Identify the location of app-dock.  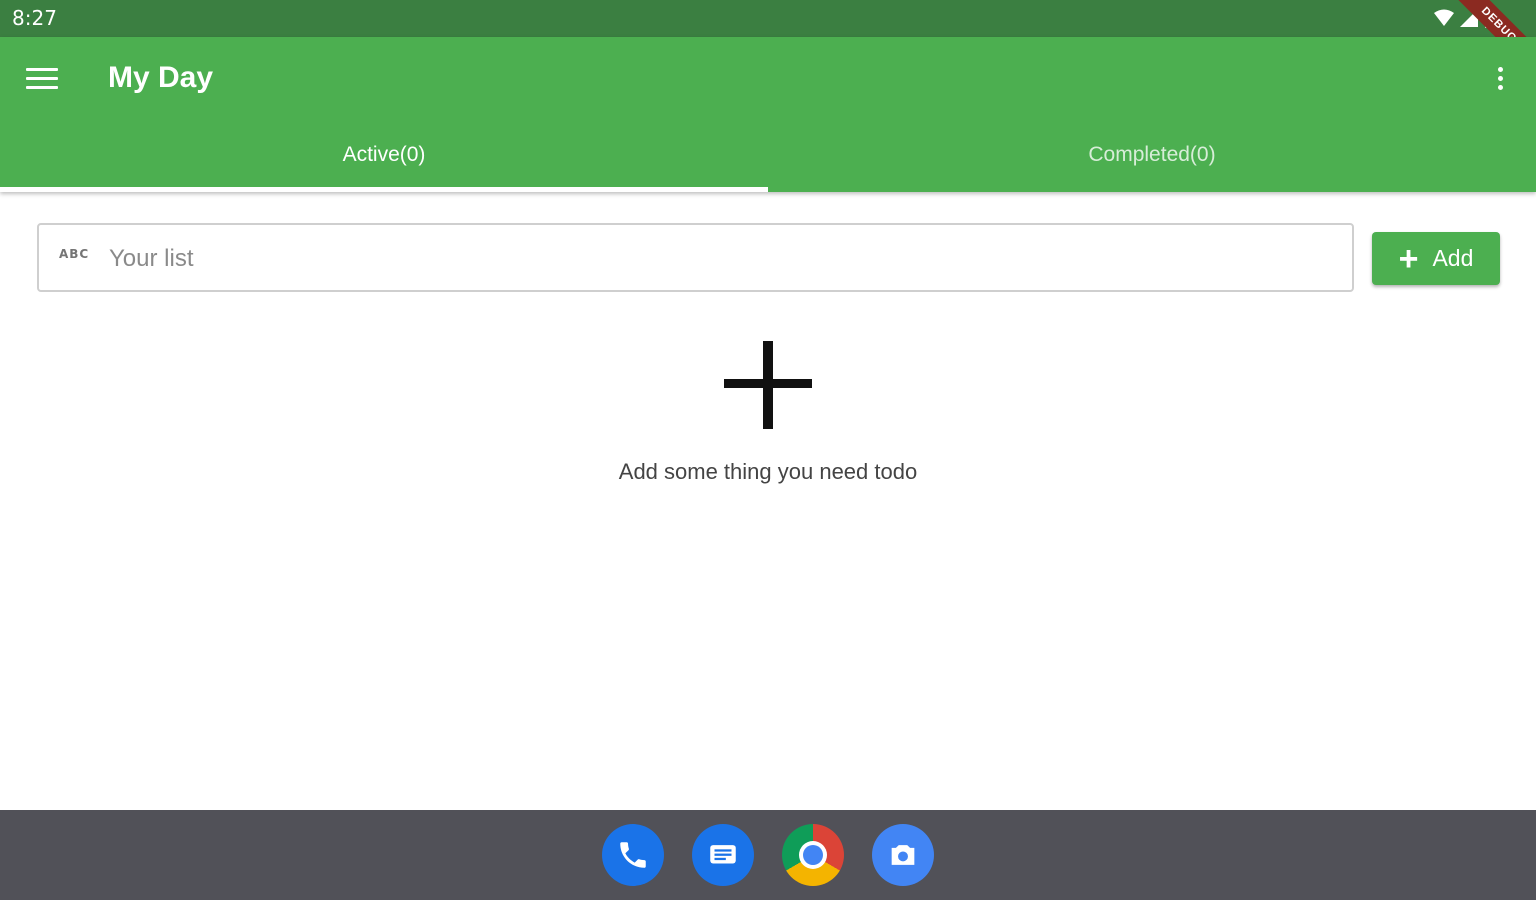
(768, 855).